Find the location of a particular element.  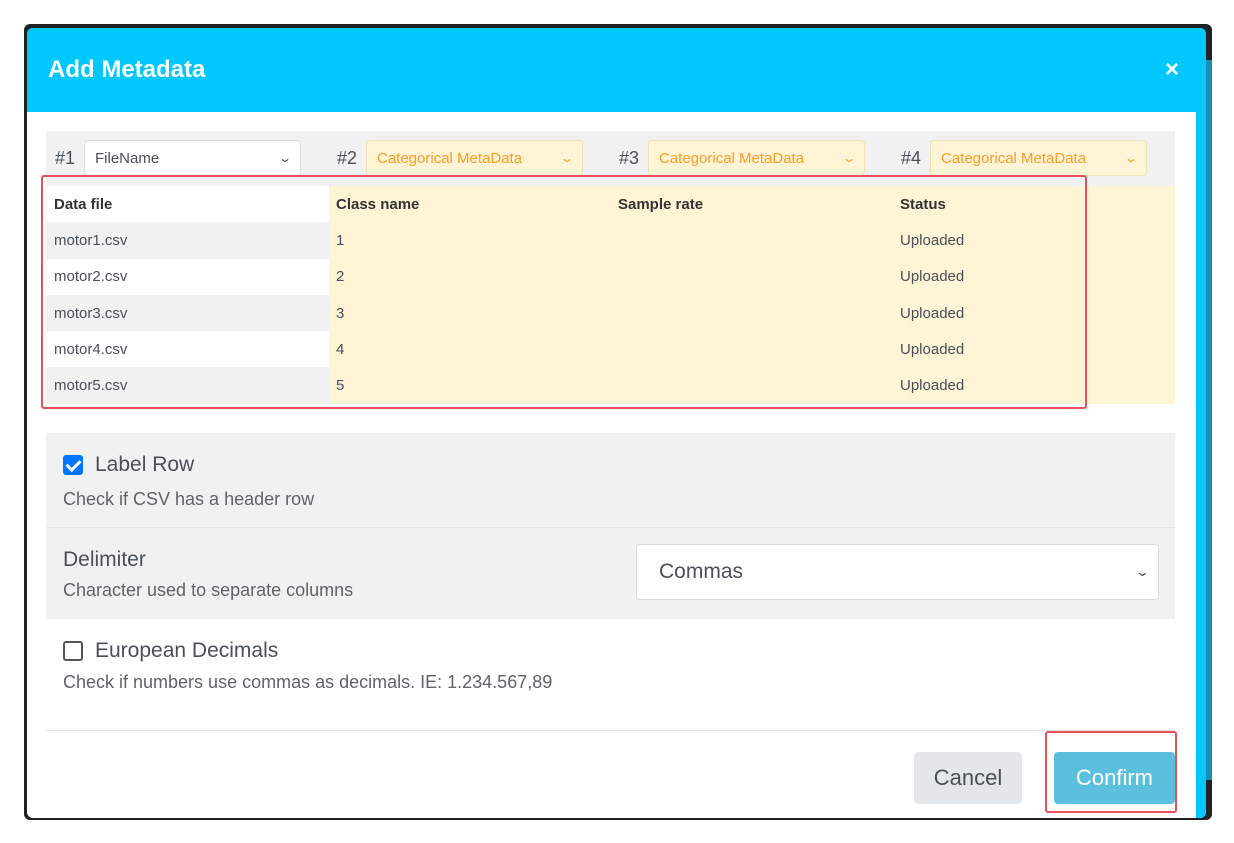

table-cell: 4 is located at coordinates (470, 349).